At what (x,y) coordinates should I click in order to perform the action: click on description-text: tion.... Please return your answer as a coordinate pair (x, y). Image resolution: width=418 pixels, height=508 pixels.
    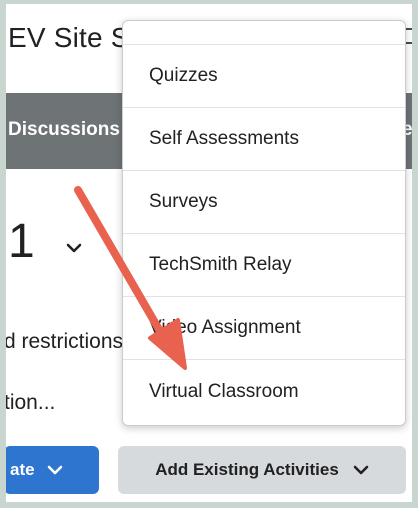
    Looking at the image, I should click on (30, 402).